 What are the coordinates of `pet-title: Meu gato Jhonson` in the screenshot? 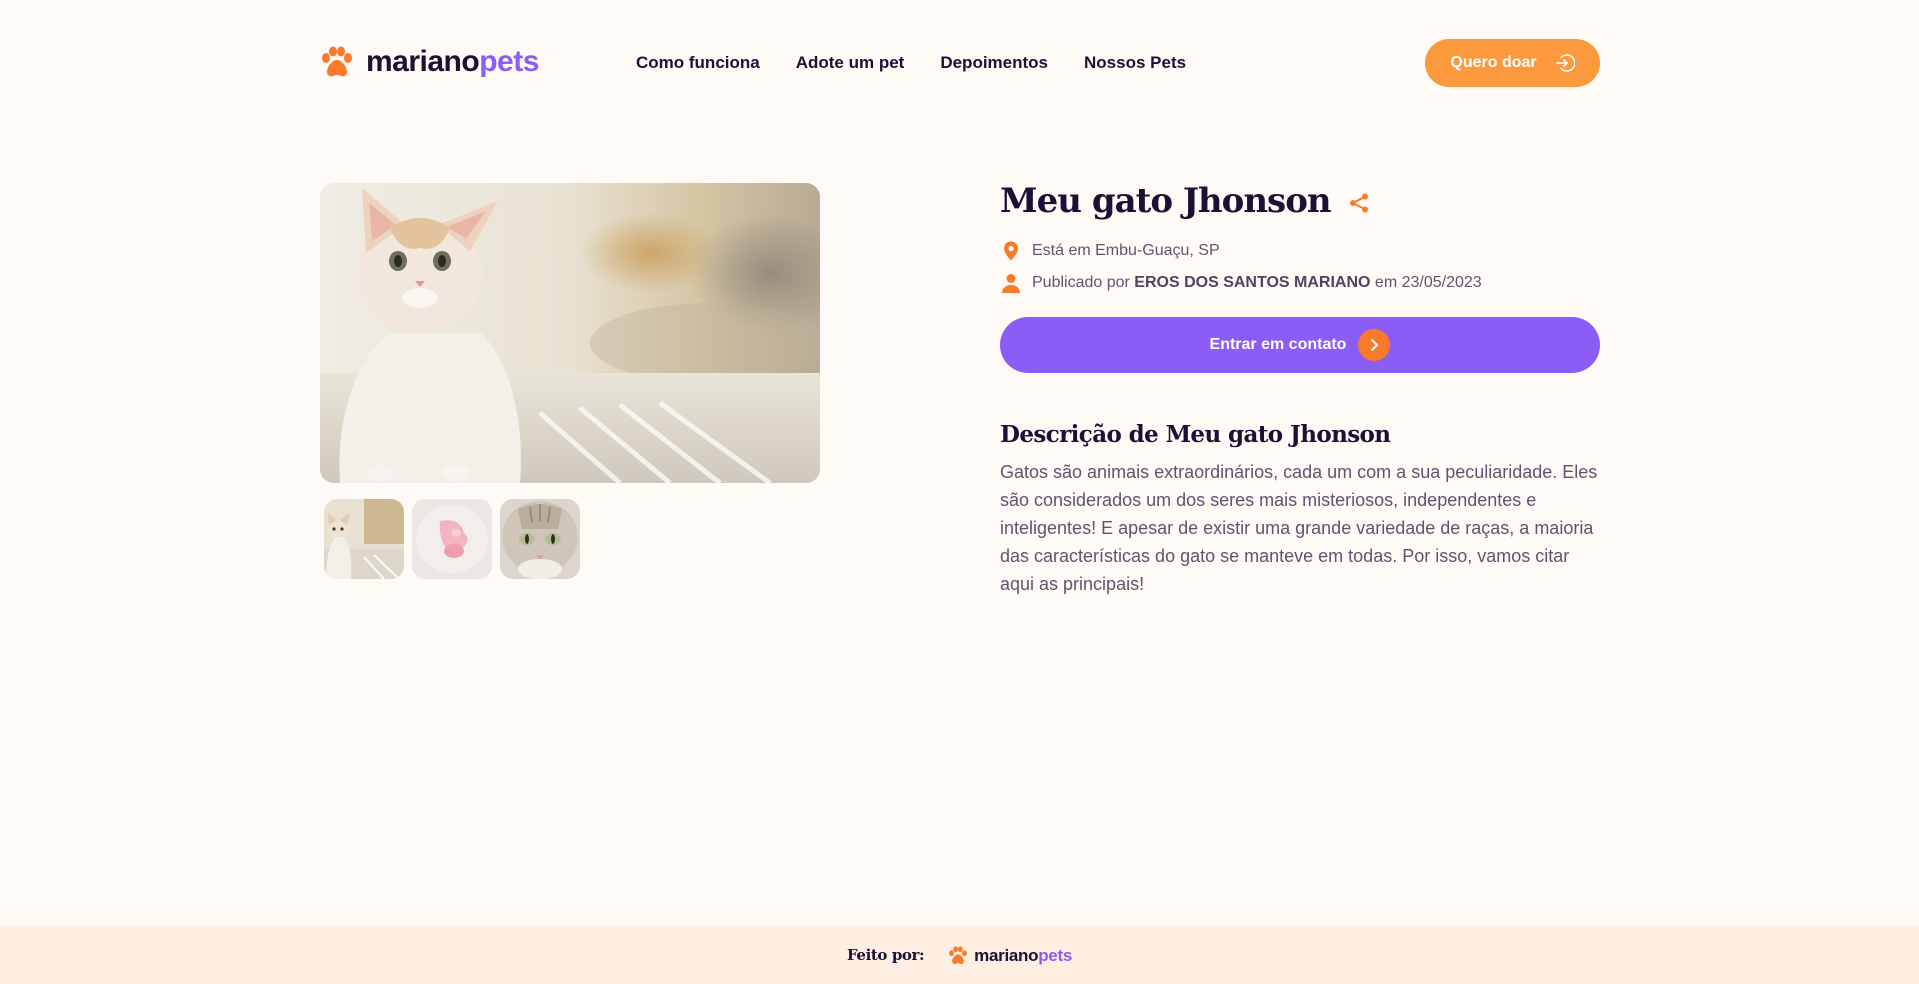 It's located at (1166, 201).